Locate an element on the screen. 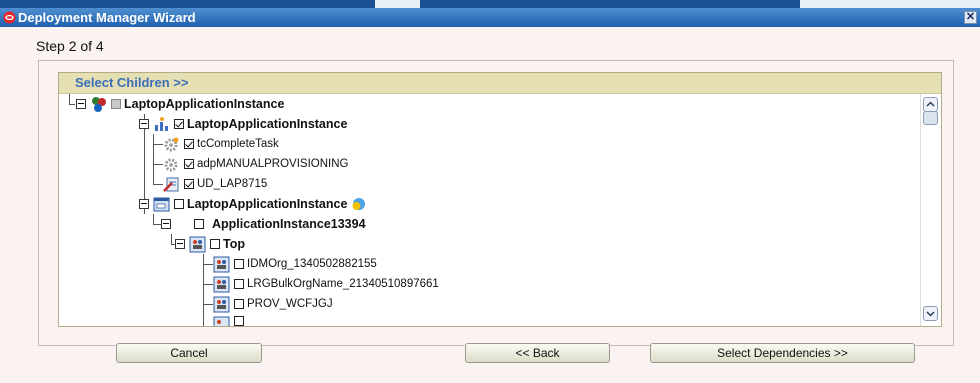 Image resolution: width=980 pixels, height=383 pixels. tree-node: adpMANUALPROVISIONING is located at coordinates (255, 164).